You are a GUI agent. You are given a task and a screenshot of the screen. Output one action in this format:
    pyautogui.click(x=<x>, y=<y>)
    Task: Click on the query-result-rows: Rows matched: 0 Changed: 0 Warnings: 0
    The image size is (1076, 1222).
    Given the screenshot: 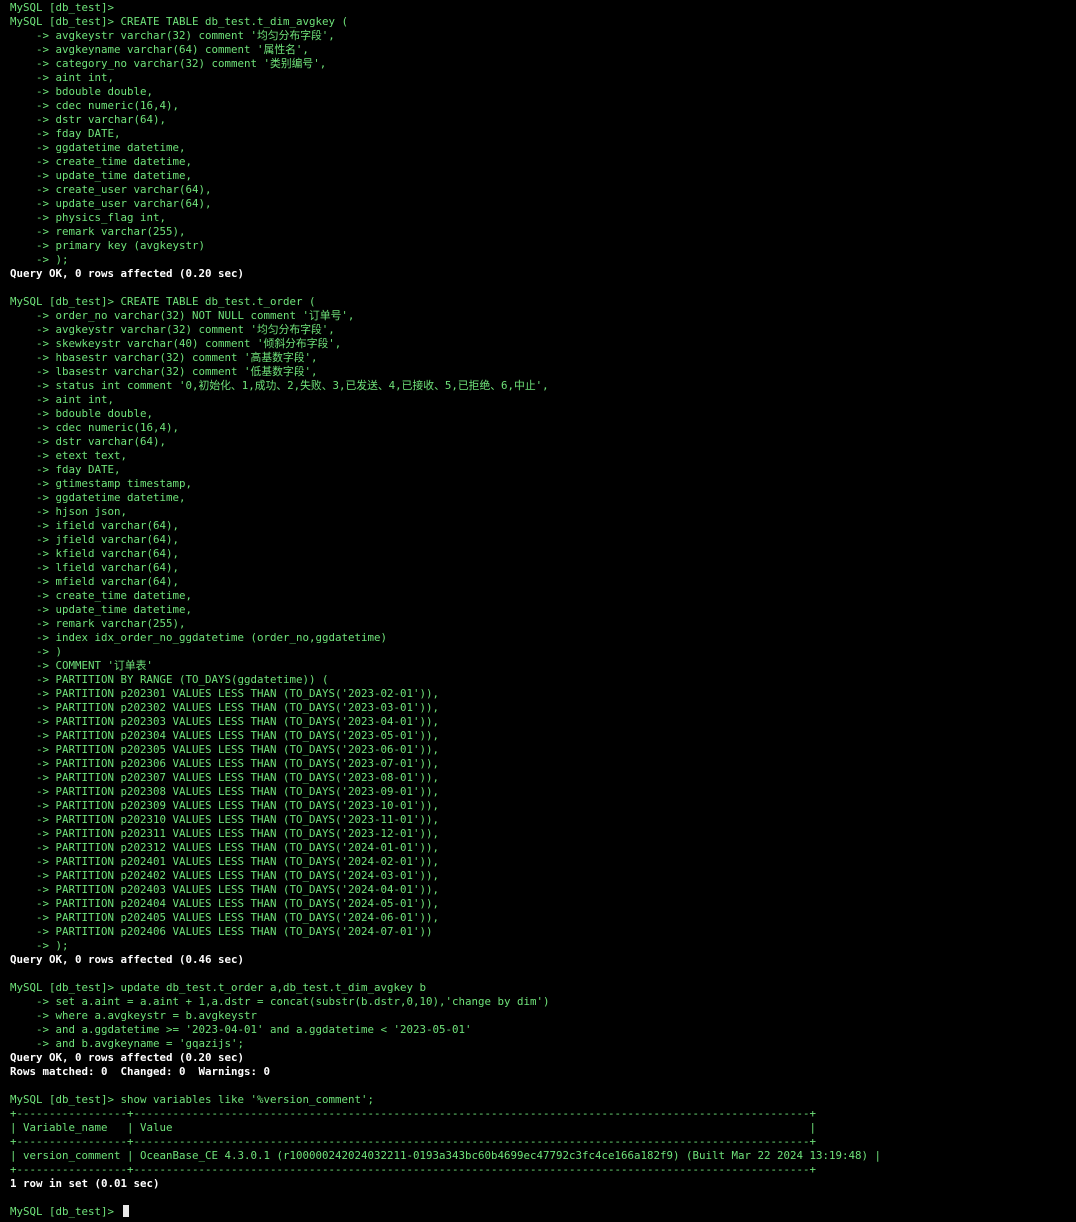 What is the action you would take?
    pyautogui.click(x=140, y=1071)
    